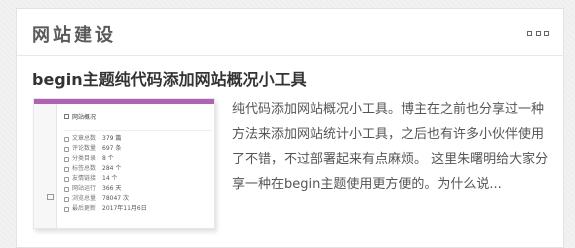 Image resolution: width=575 pixels, height=248 pixels. I want to click on stat-label: 浏览总量, so click(84, 198).